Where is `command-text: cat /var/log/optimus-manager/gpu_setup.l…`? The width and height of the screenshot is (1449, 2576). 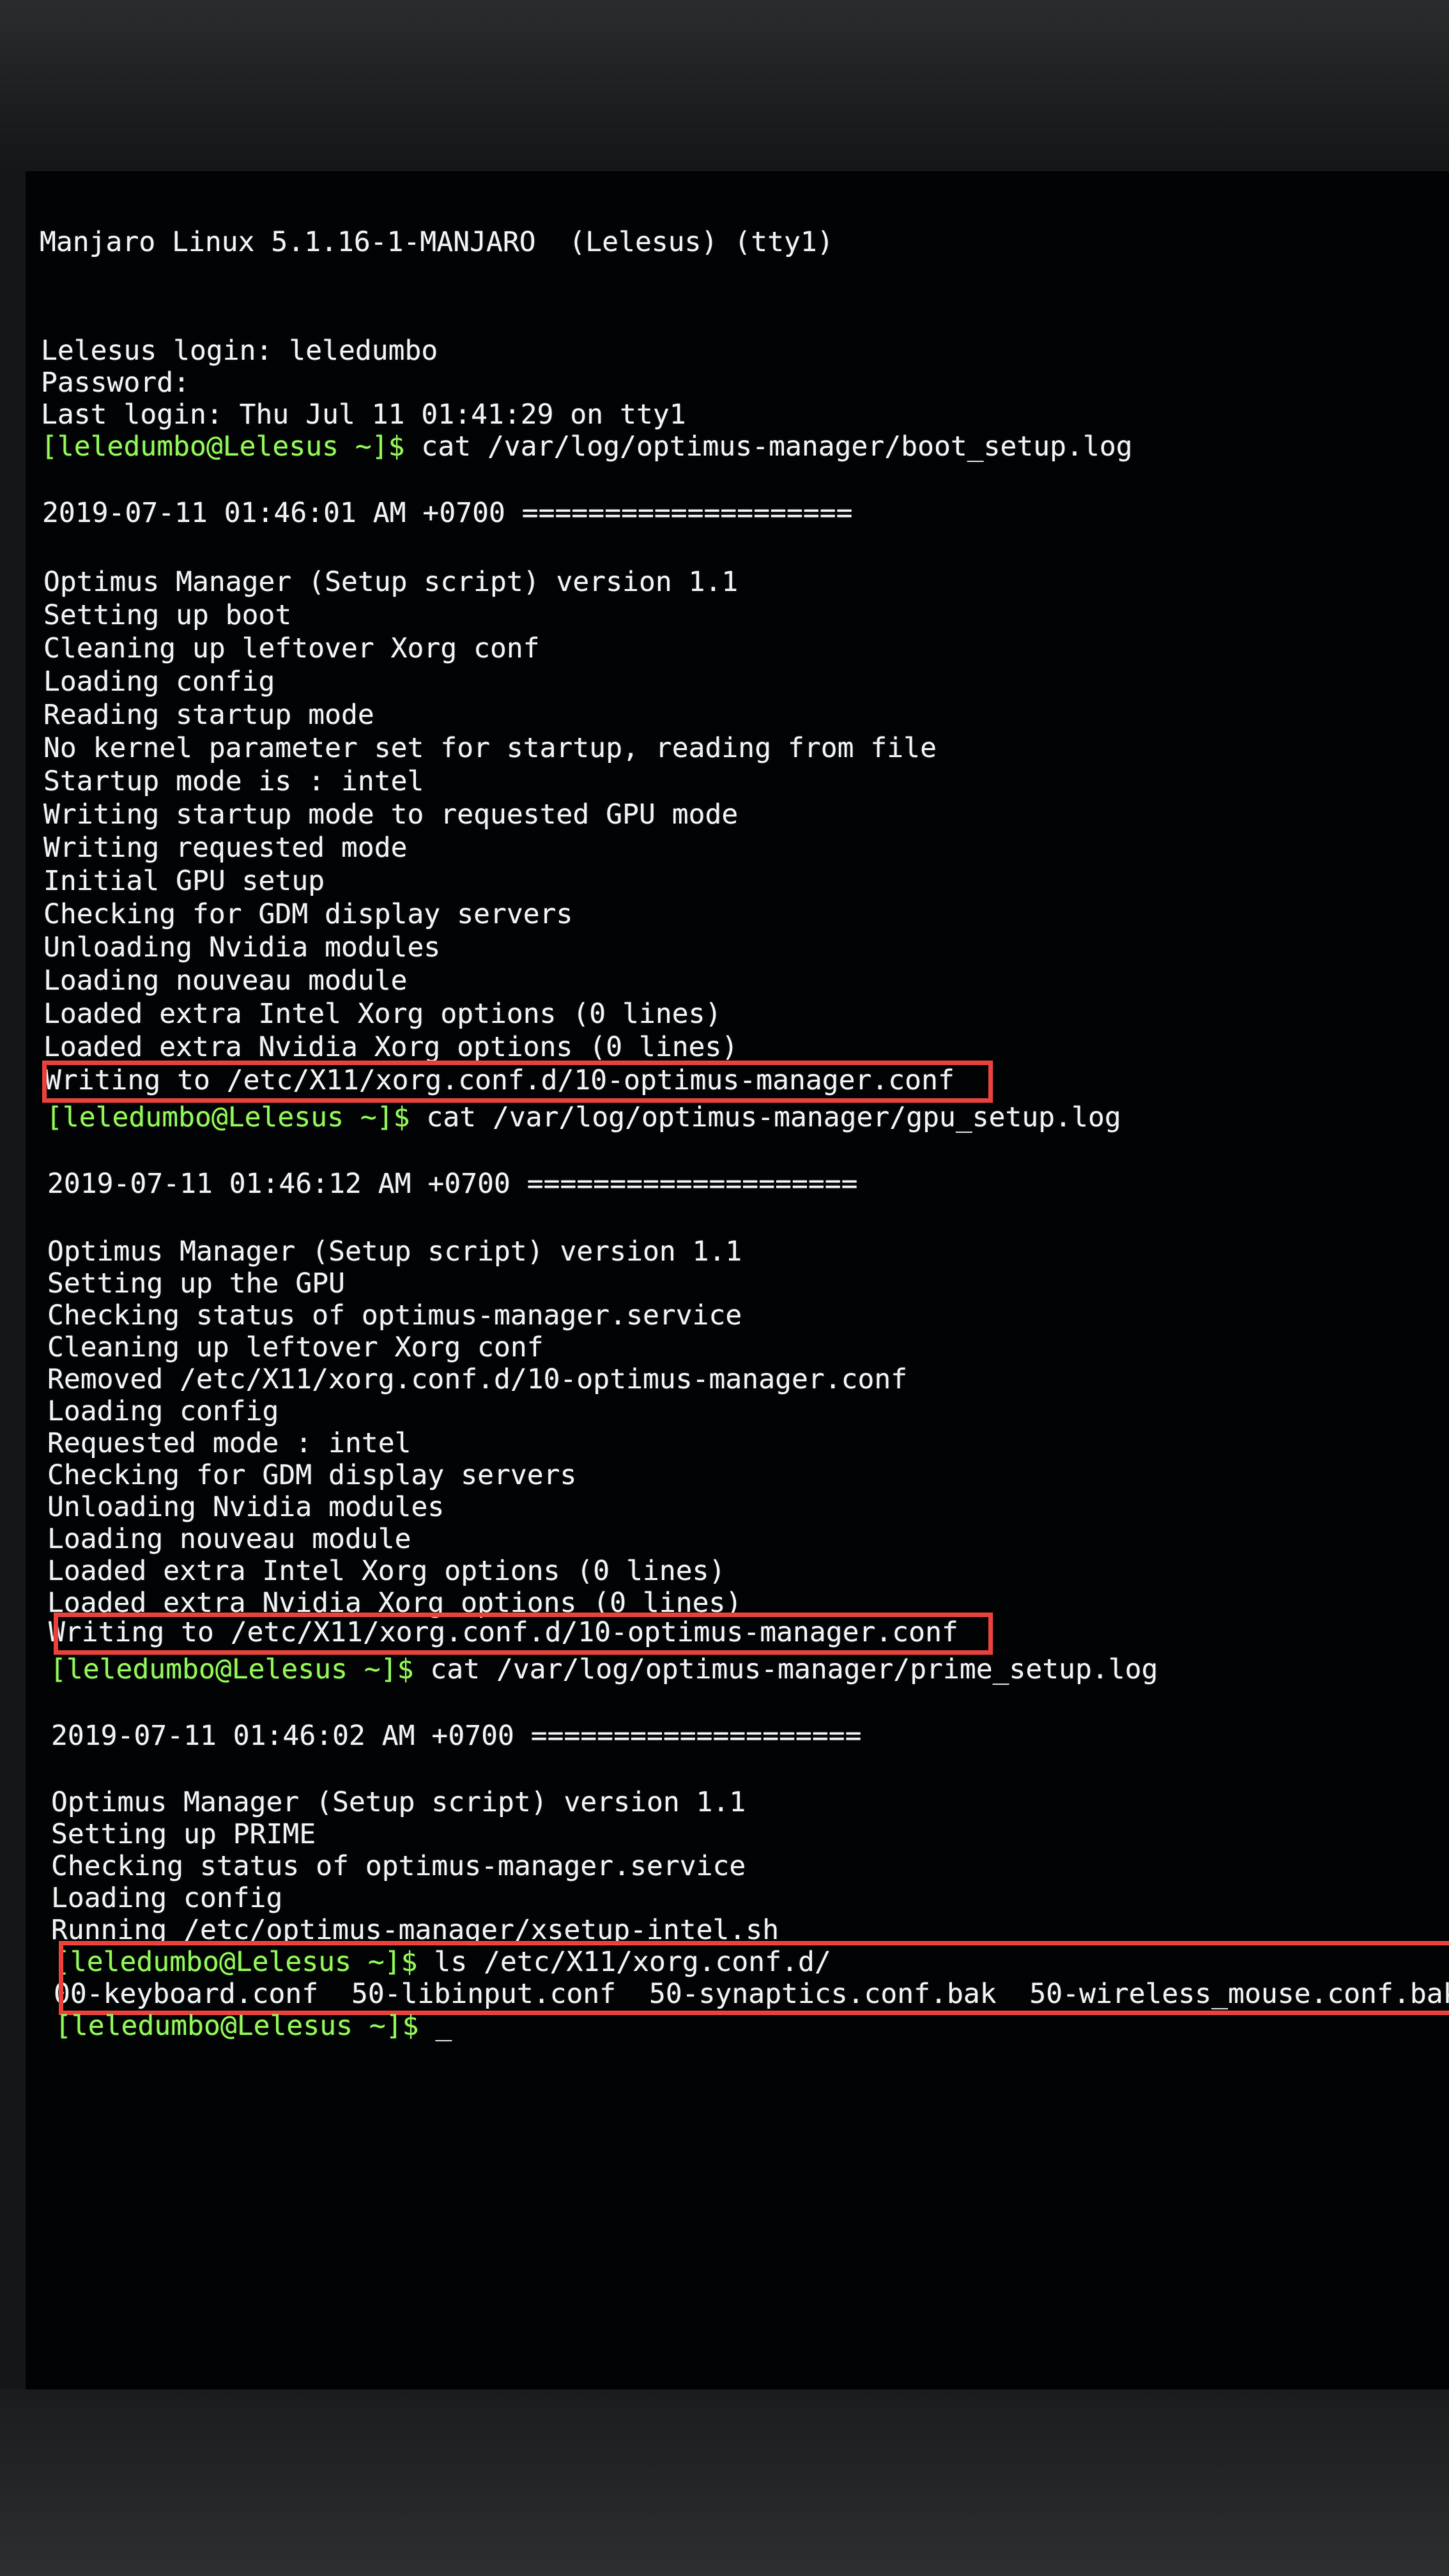
command-text: cat /var/log/optimus-manager/gpu_setup.l… is located at coordinates (765, 1117).